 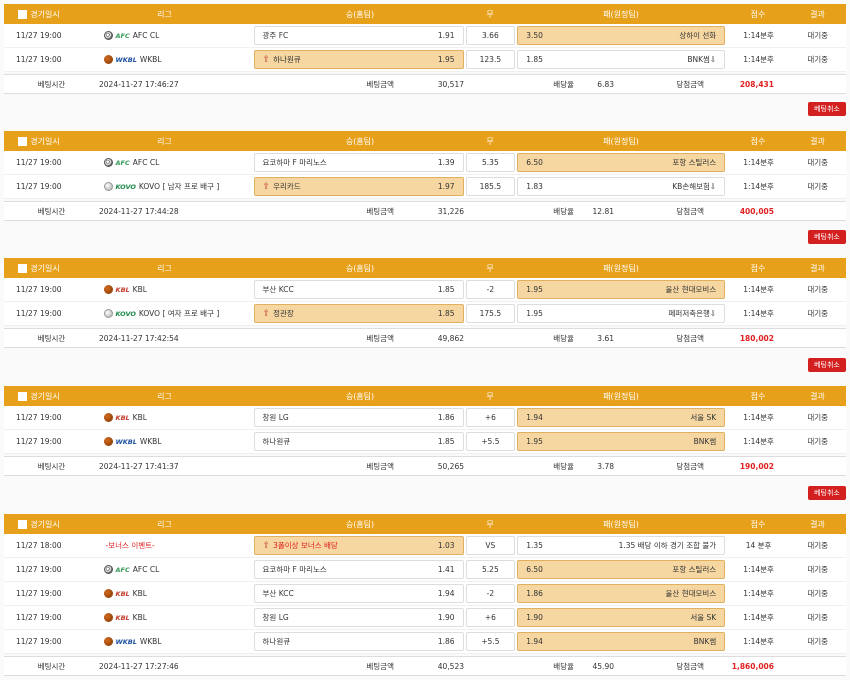 What do you see at coordinates (490, 186) in the screenshot?
I see `draw-bet-button: 185.5` at bounding box center [490, 186].